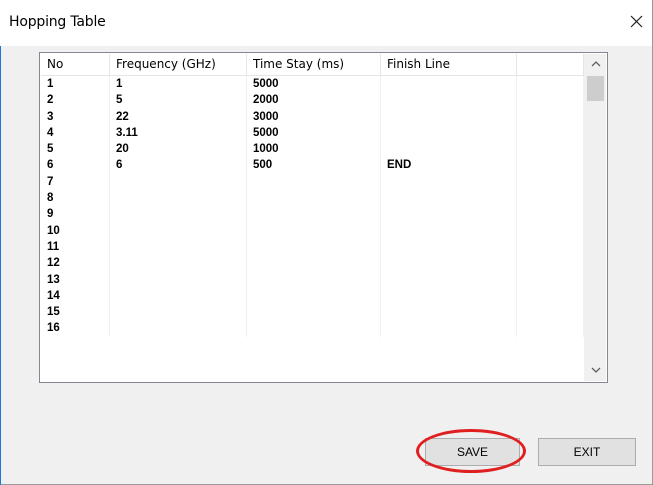  I want to click on table-row: 9, so click(323, 214).